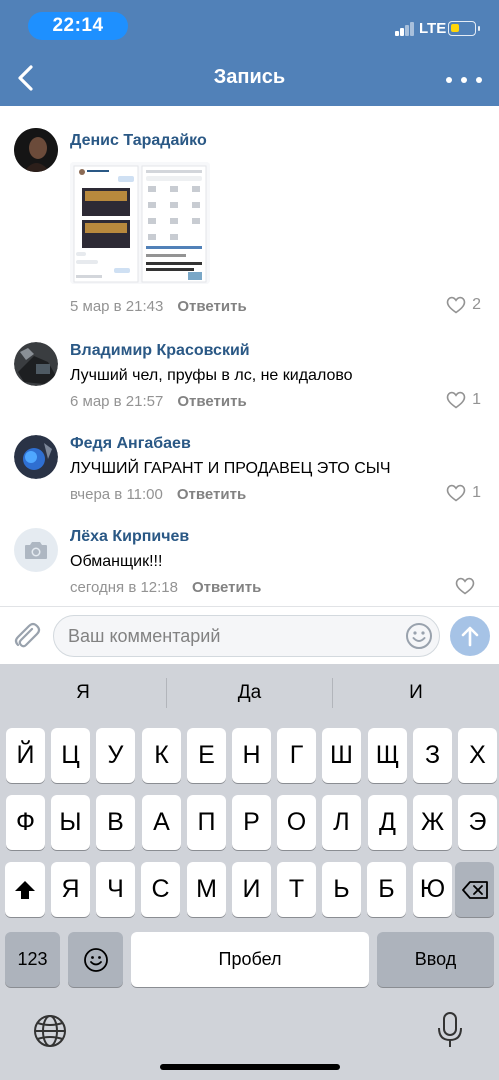  What do you see at coordinates (25, 822) in the screenshot?
I see `key-letter: Ф` at bounding box center [25, 822].